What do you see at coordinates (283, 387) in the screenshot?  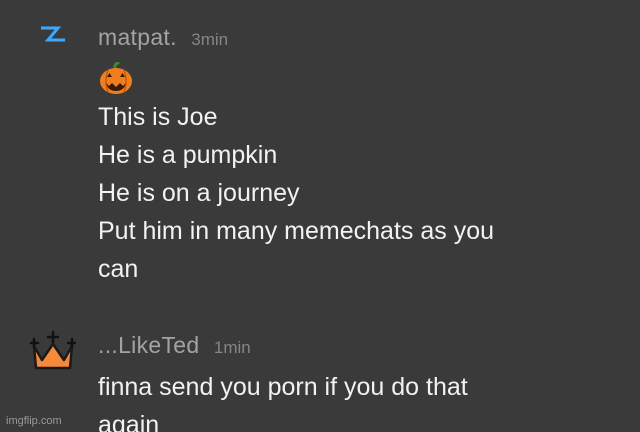 I see `message-line: finna send you porn if you do that` at bounding box center [283, 387].